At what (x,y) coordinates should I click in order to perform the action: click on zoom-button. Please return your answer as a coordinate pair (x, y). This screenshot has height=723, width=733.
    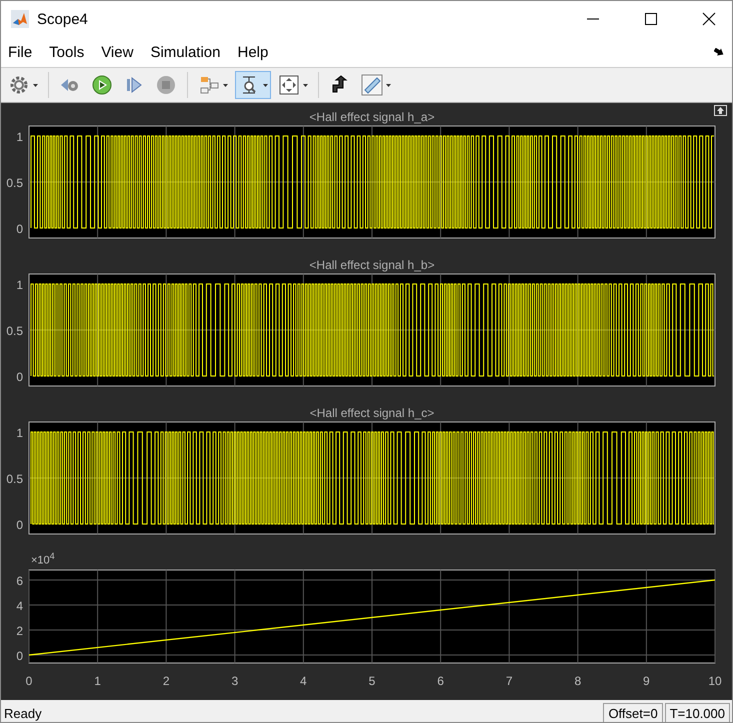
    Looking at the image, I should click on (253, 85).